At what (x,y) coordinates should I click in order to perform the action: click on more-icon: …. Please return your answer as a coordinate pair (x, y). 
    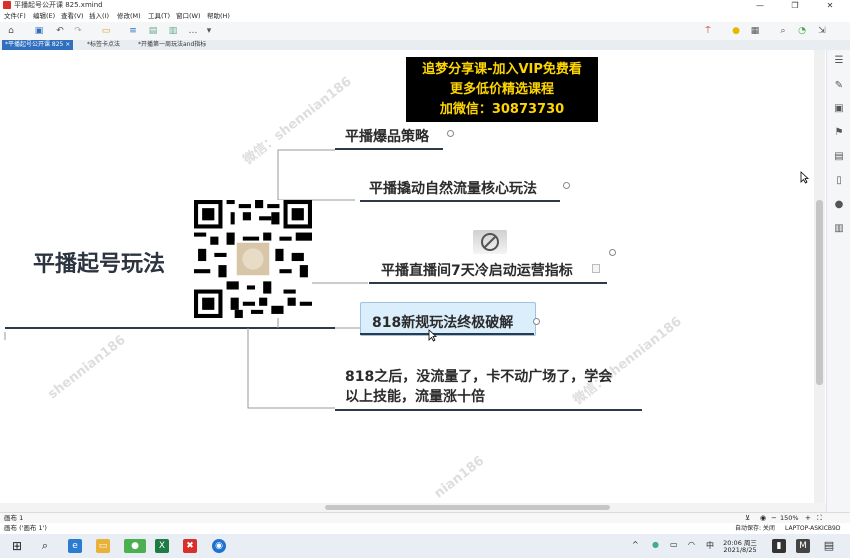
    Looking at the image, I should click on (193, 31).